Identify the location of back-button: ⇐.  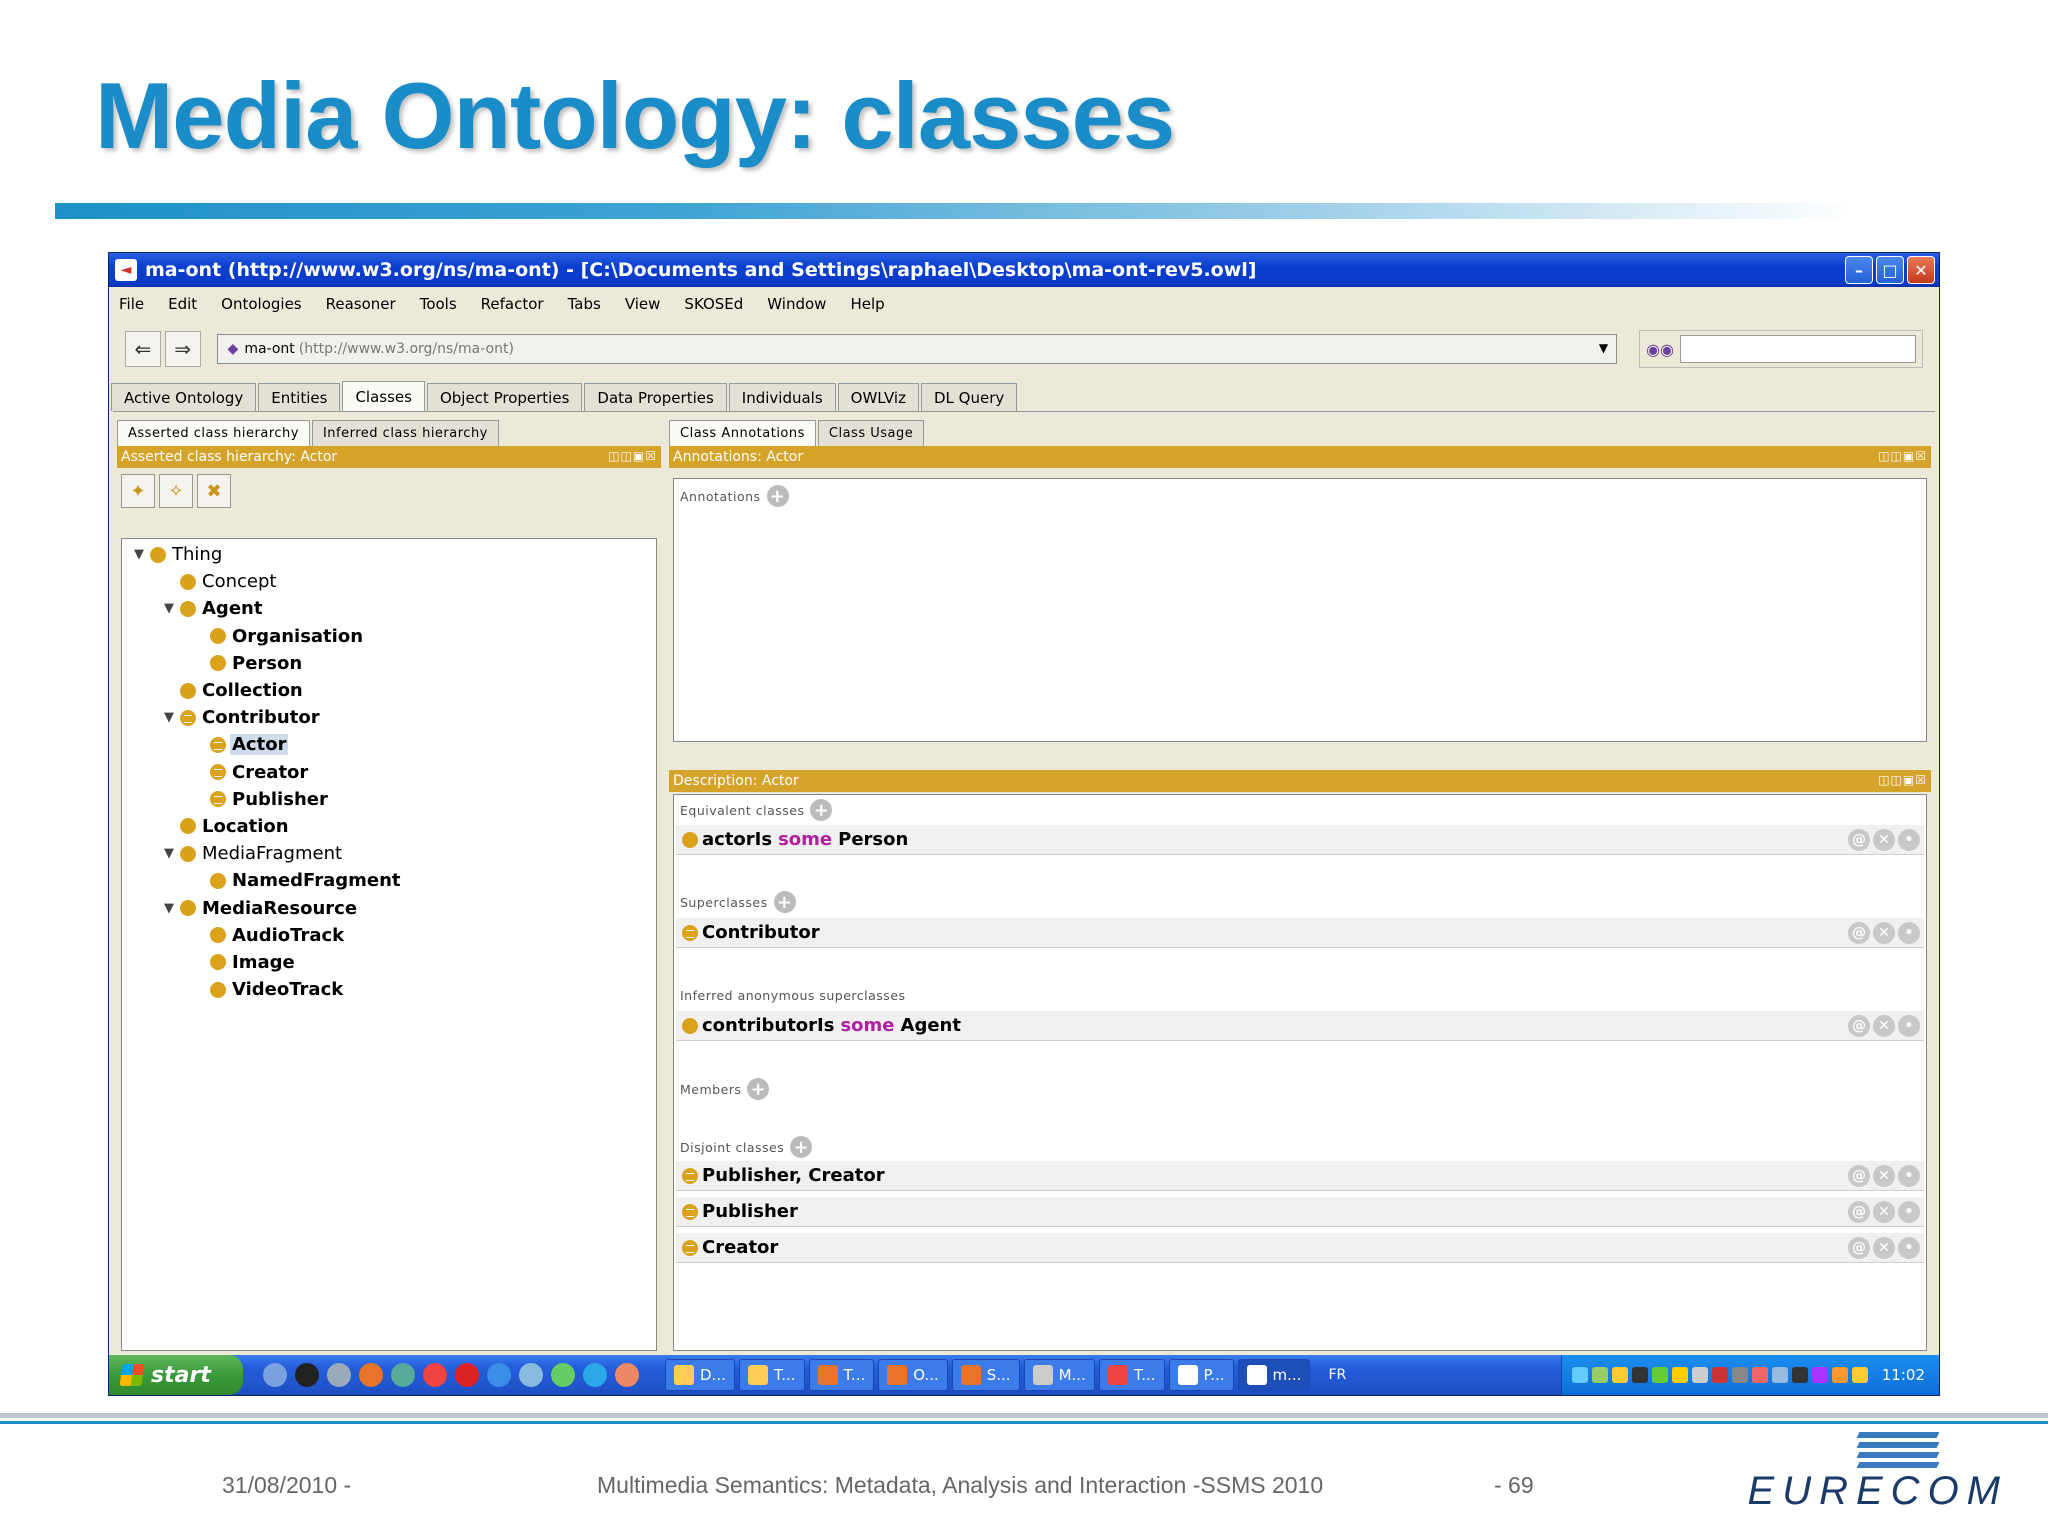
(143, 349).